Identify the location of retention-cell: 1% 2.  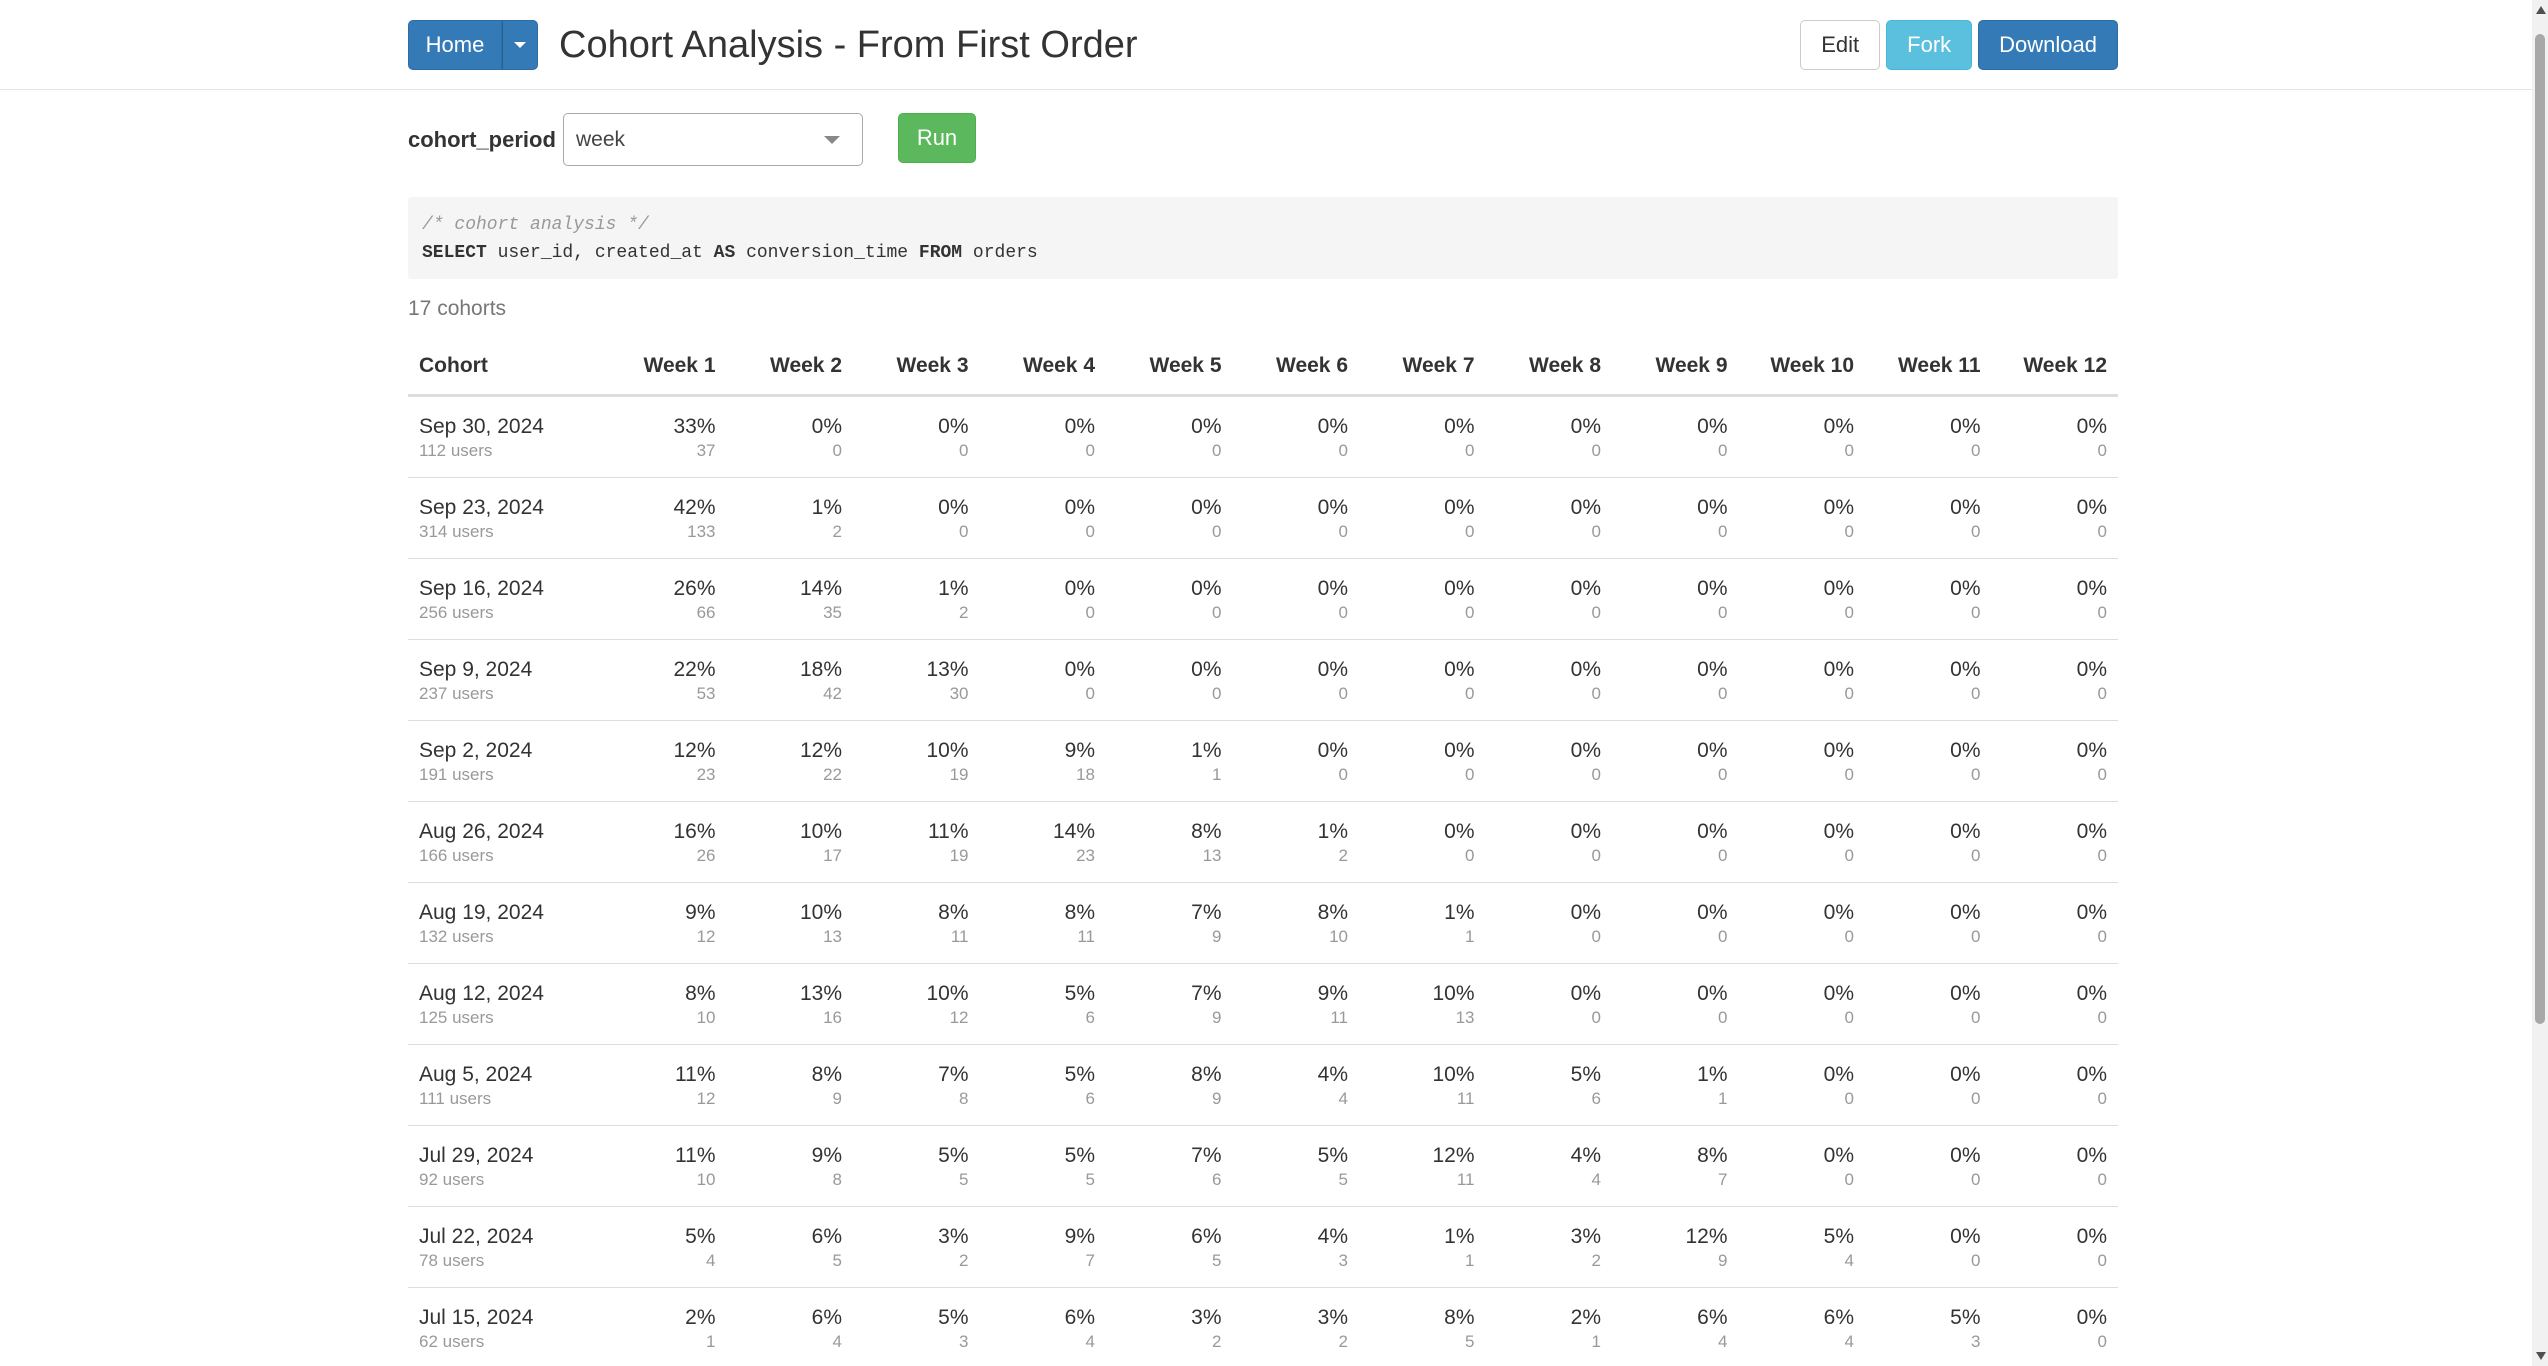
(916, 599).